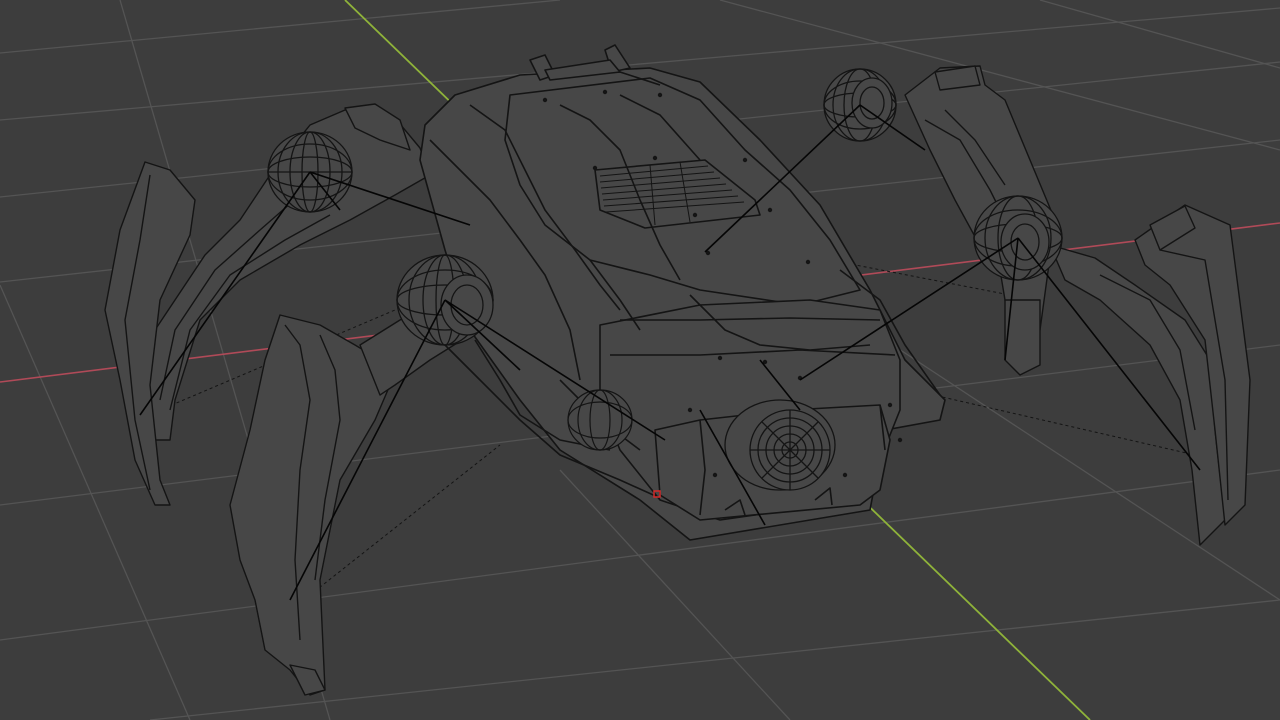  I want to click on front-sensor-eye, so click(780, 445).